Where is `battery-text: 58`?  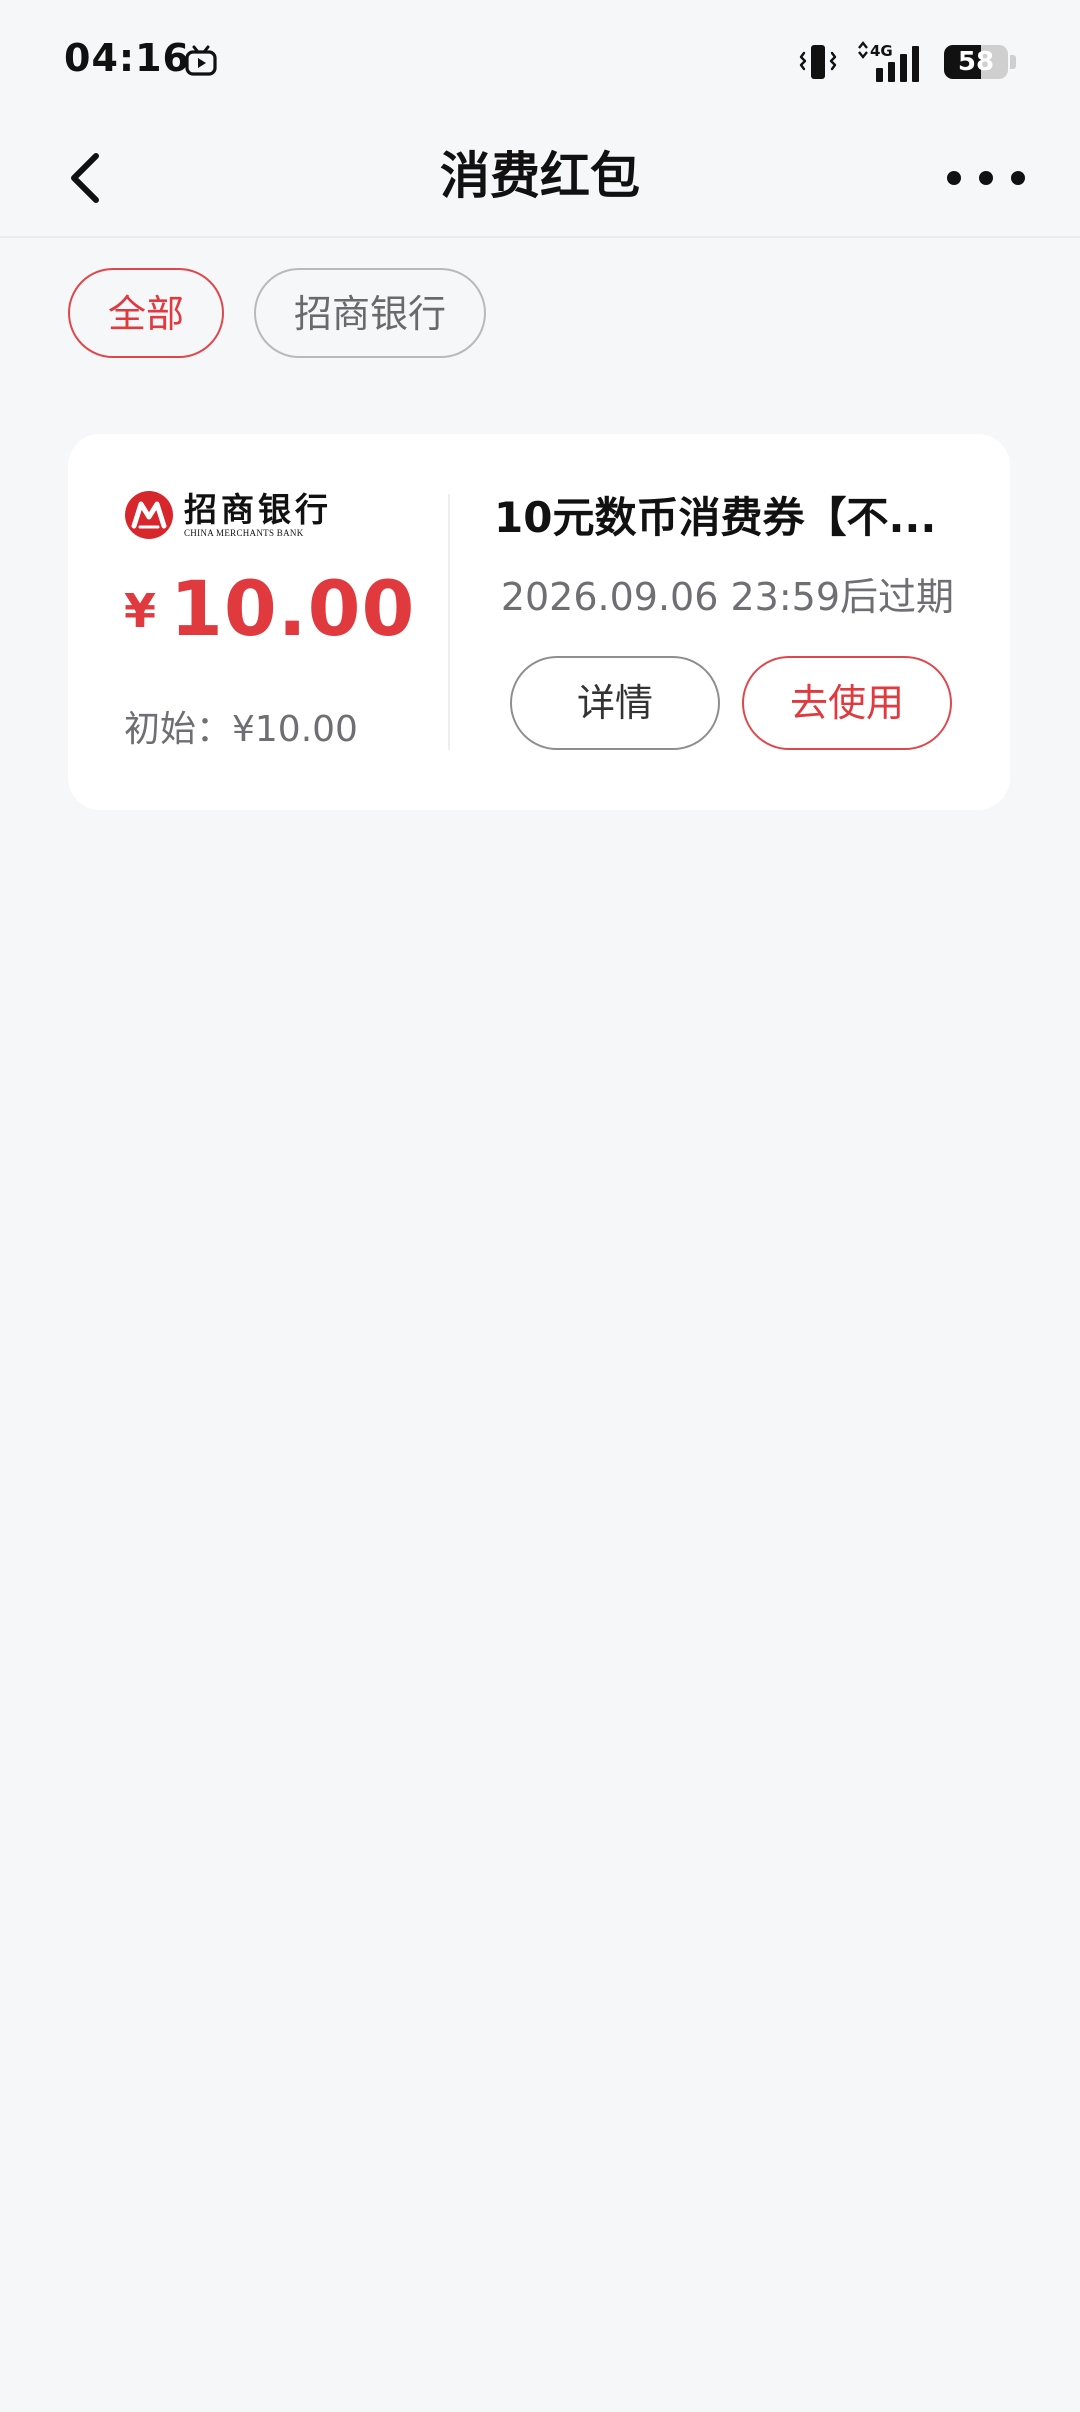 battery-text: 58 is located at coordinates (976, 62).